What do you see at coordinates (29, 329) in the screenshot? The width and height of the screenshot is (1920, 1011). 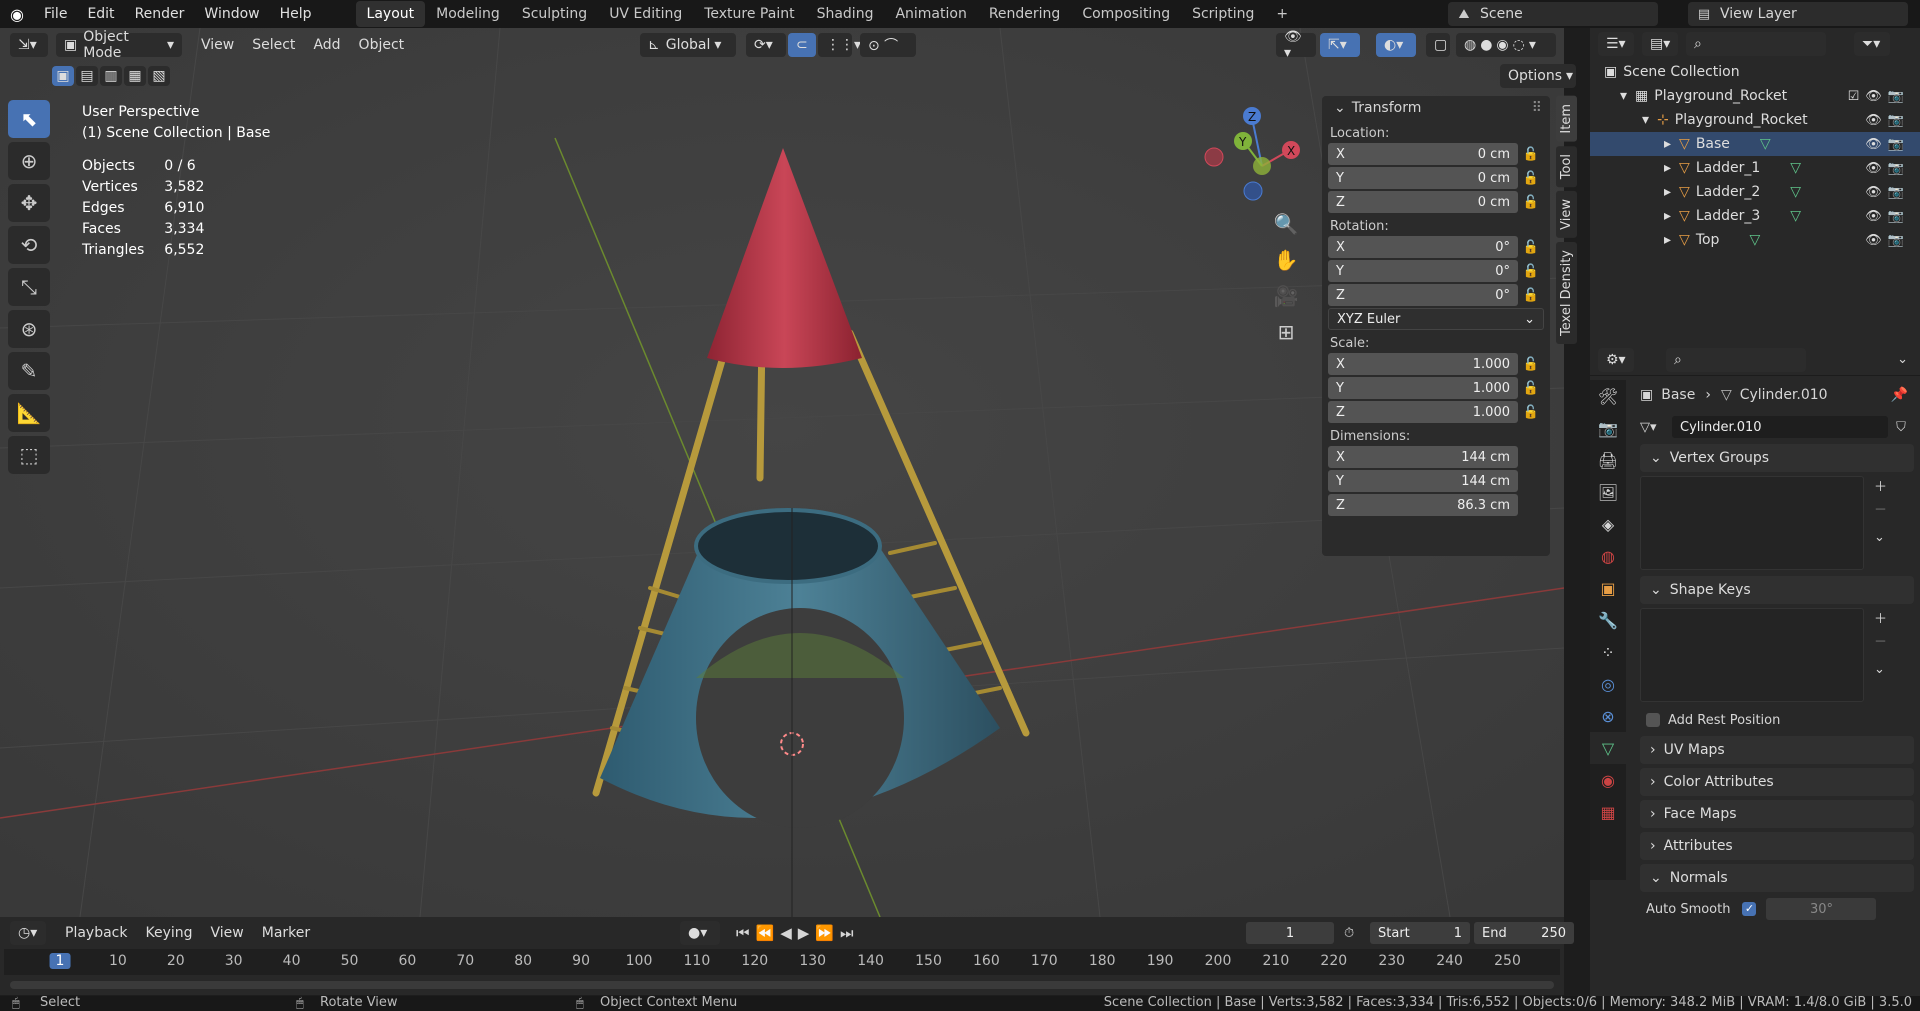 I see `transform-tool: ⊛` at bounding box center [29, 329].